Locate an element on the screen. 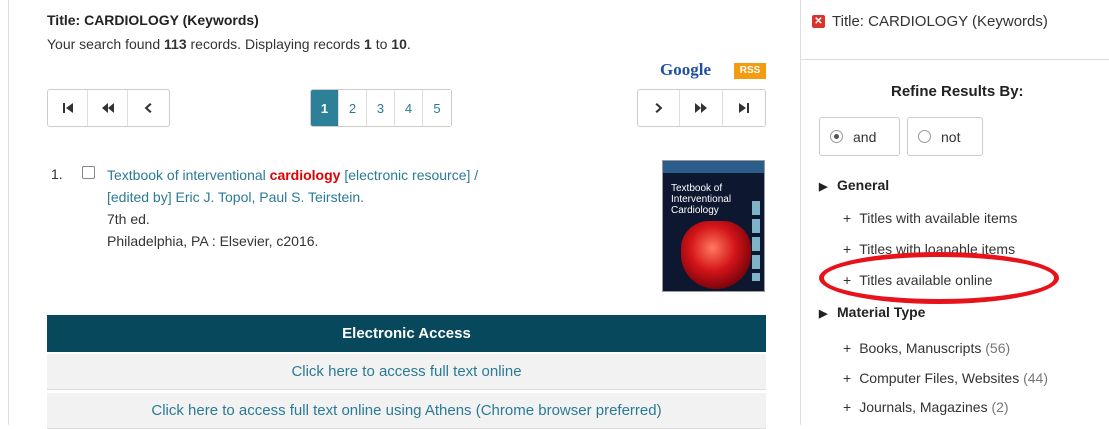 The width and height of the screenshot is (1109, 429). page-2-button: 2 is located at coordinates (353, 108).